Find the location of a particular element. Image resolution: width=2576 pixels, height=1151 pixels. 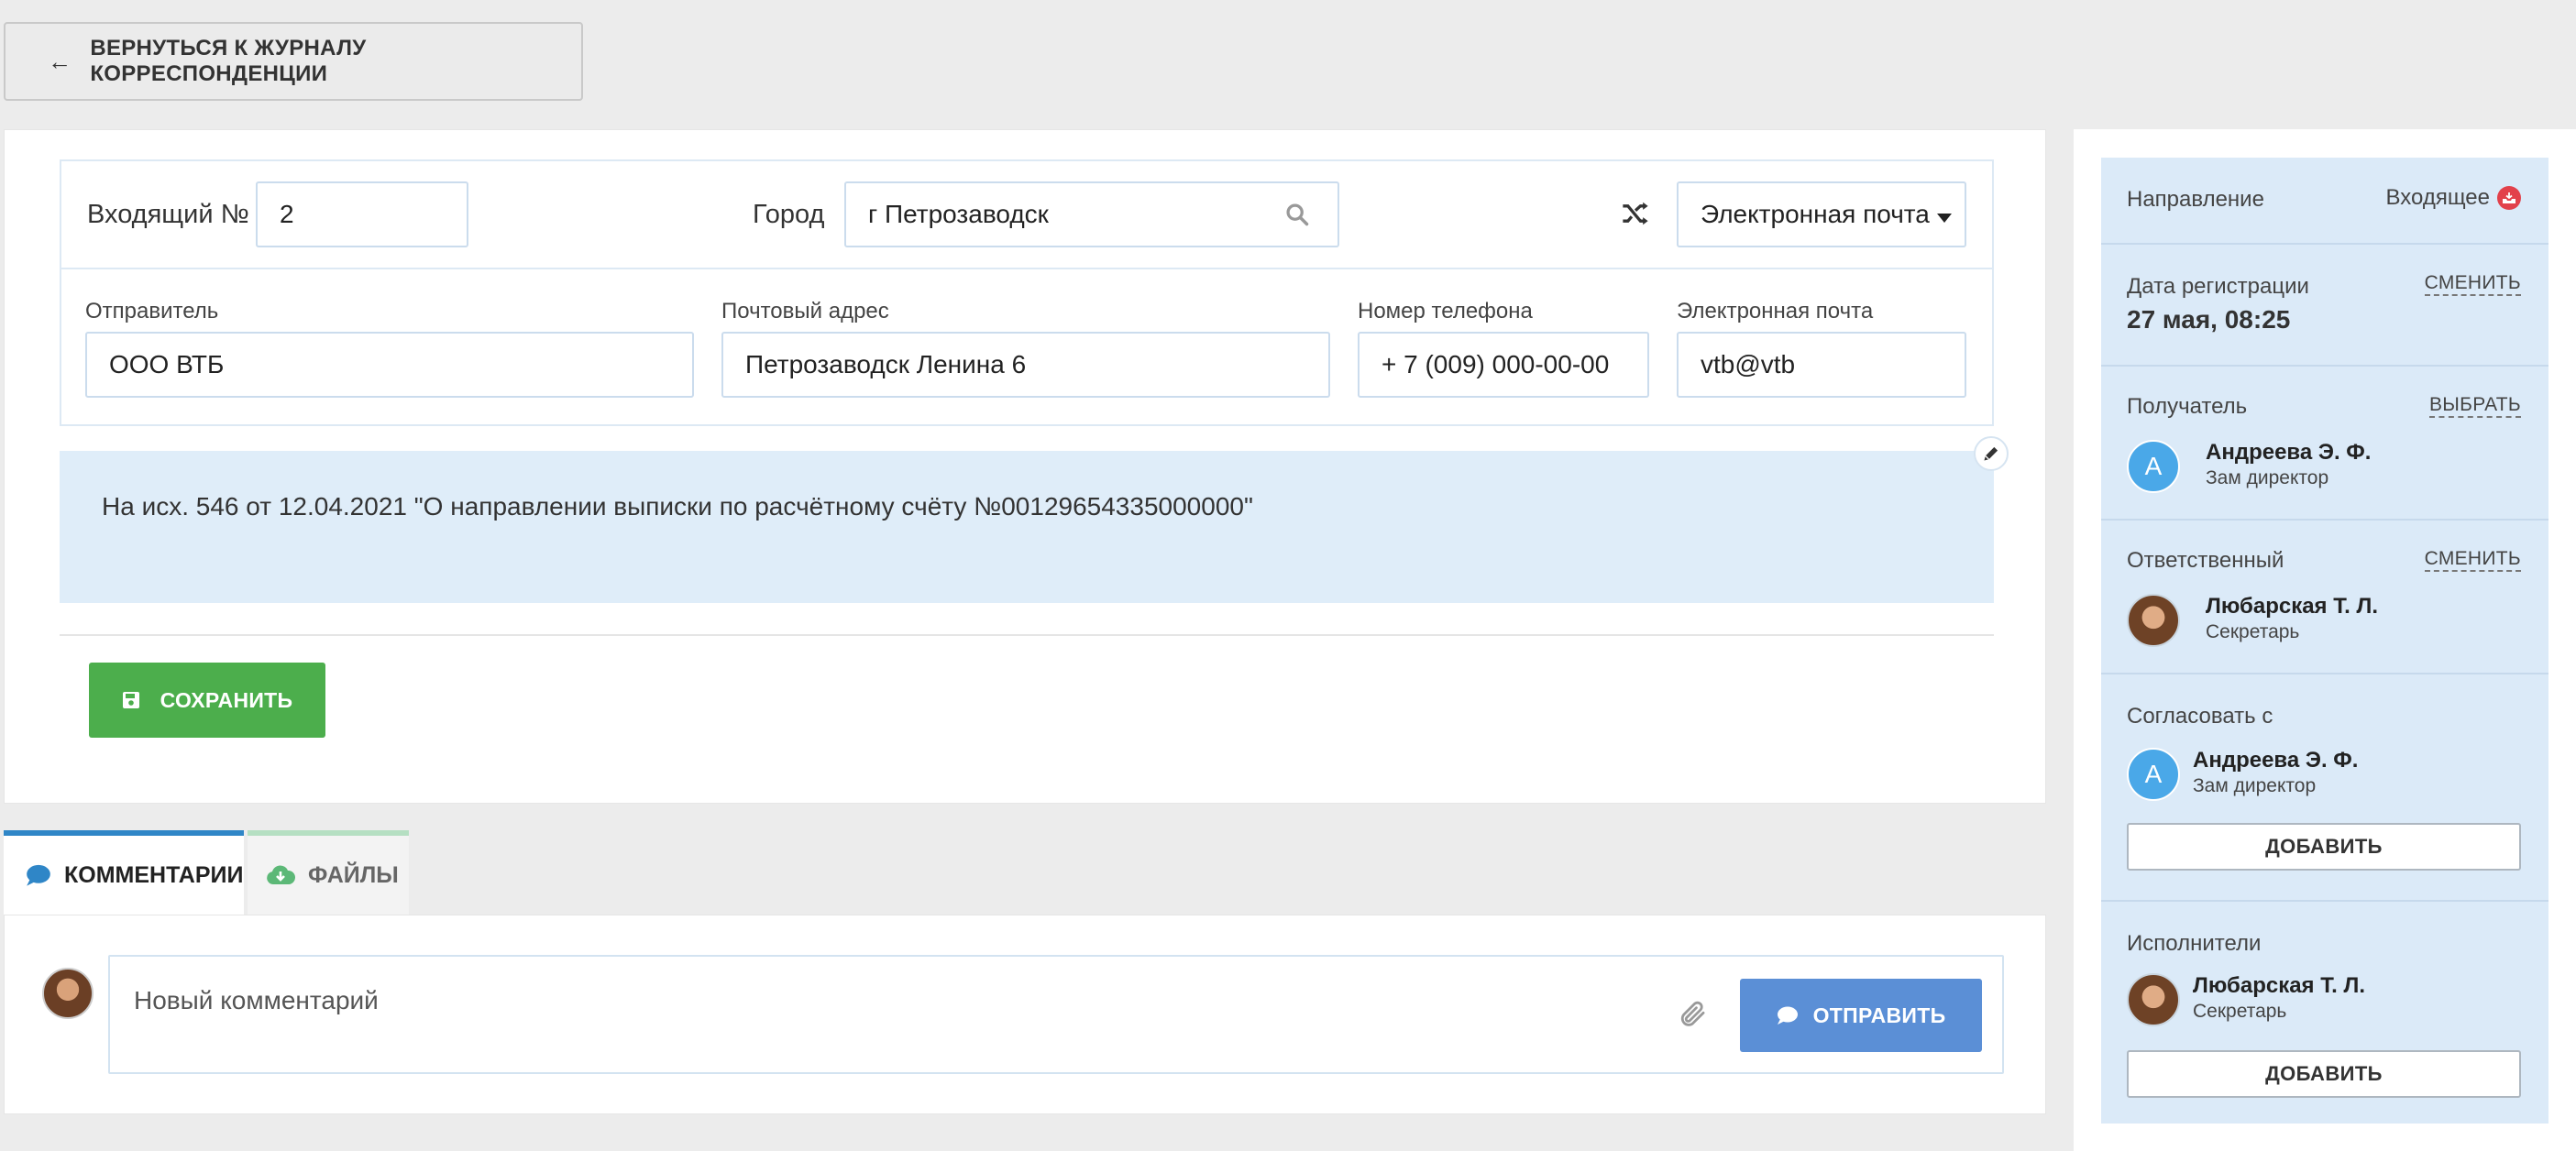

add-approver-button: ДОБАВИТЬ is located at coordinates (2324, 847).